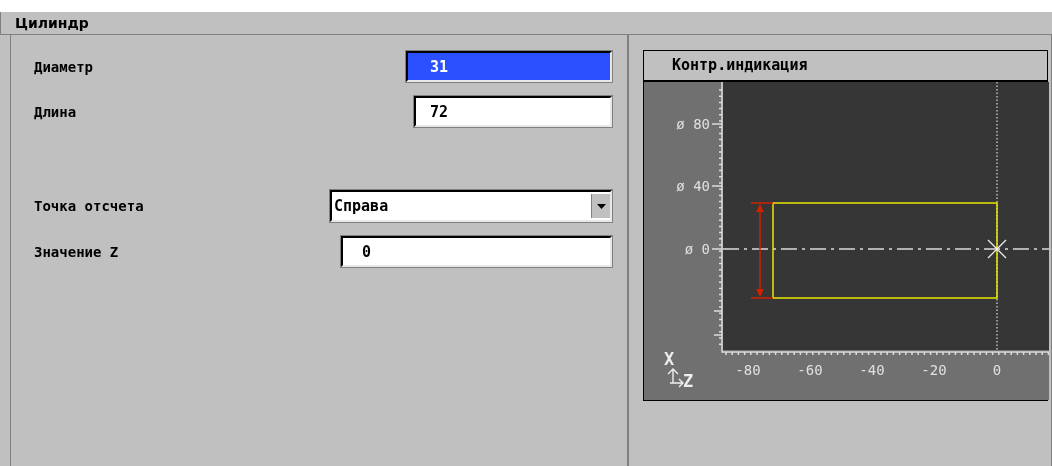 Image resolution: width=1052 pixels, height=466 pixels. What do you see at coordinates (669, 359) in the screenshot?
I see `axis-name: X` at bounding box center [669, 359].